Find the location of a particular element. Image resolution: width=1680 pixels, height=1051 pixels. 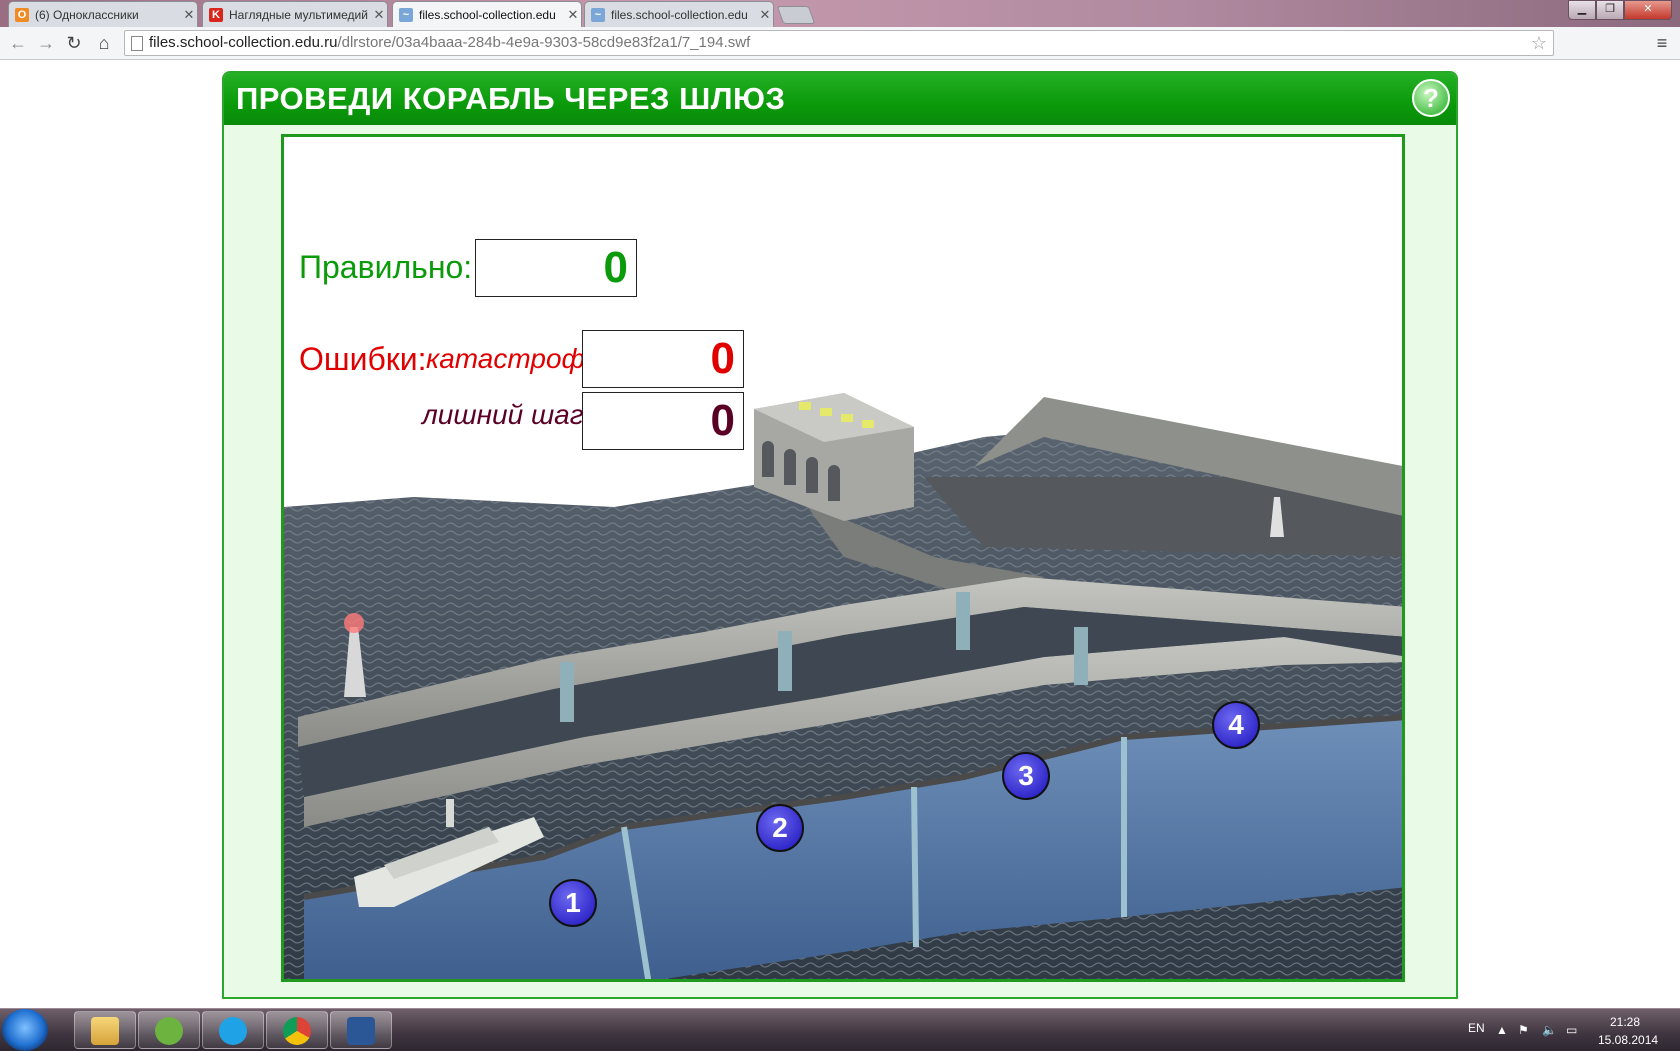

restore-icon: ❐ is located at coordinates (1610, 10).